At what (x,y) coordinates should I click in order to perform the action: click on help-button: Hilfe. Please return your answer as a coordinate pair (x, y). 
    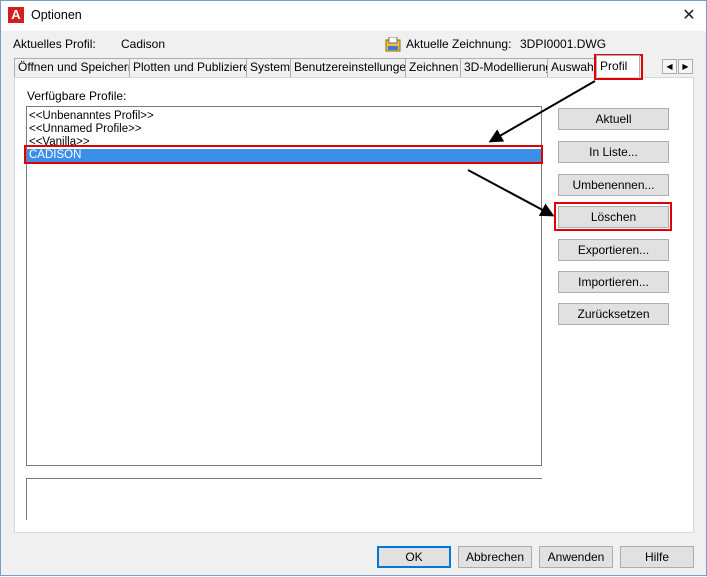
    Looking at the image, I should click on (657, 557).